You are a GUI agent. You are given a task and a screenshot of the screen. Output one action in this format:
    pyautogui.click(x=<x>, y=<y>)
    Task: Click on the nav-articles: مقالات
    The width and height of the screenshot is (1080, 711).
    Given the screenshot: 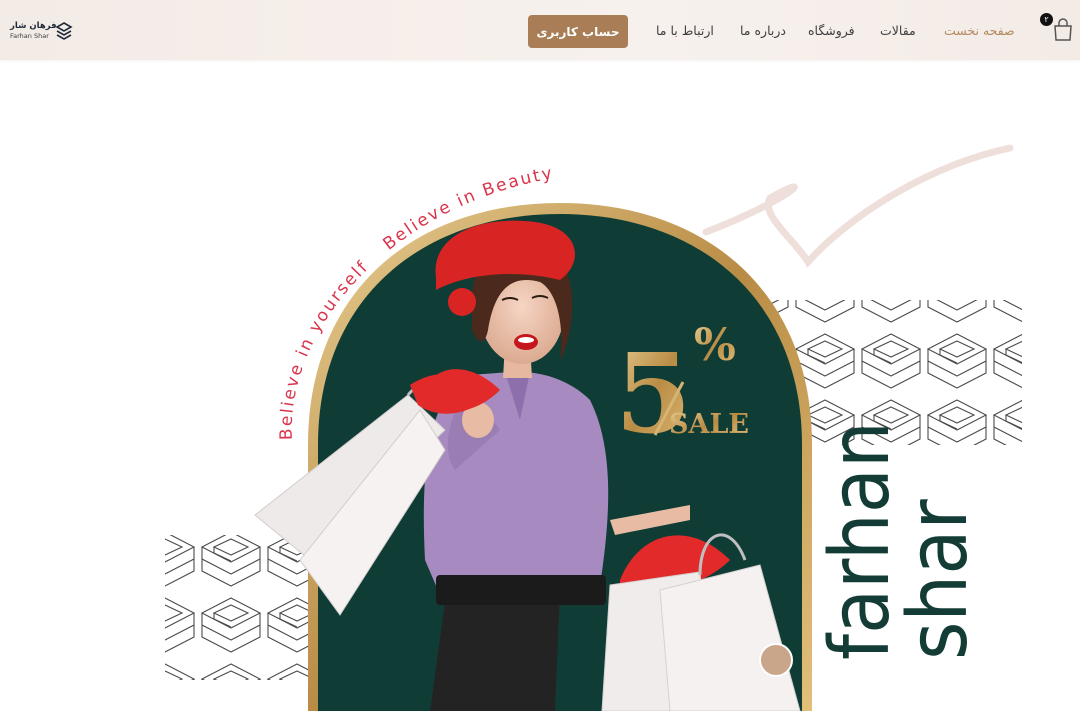 What is the action you would take?
    pyautogui.click(x=898, y=30)
    